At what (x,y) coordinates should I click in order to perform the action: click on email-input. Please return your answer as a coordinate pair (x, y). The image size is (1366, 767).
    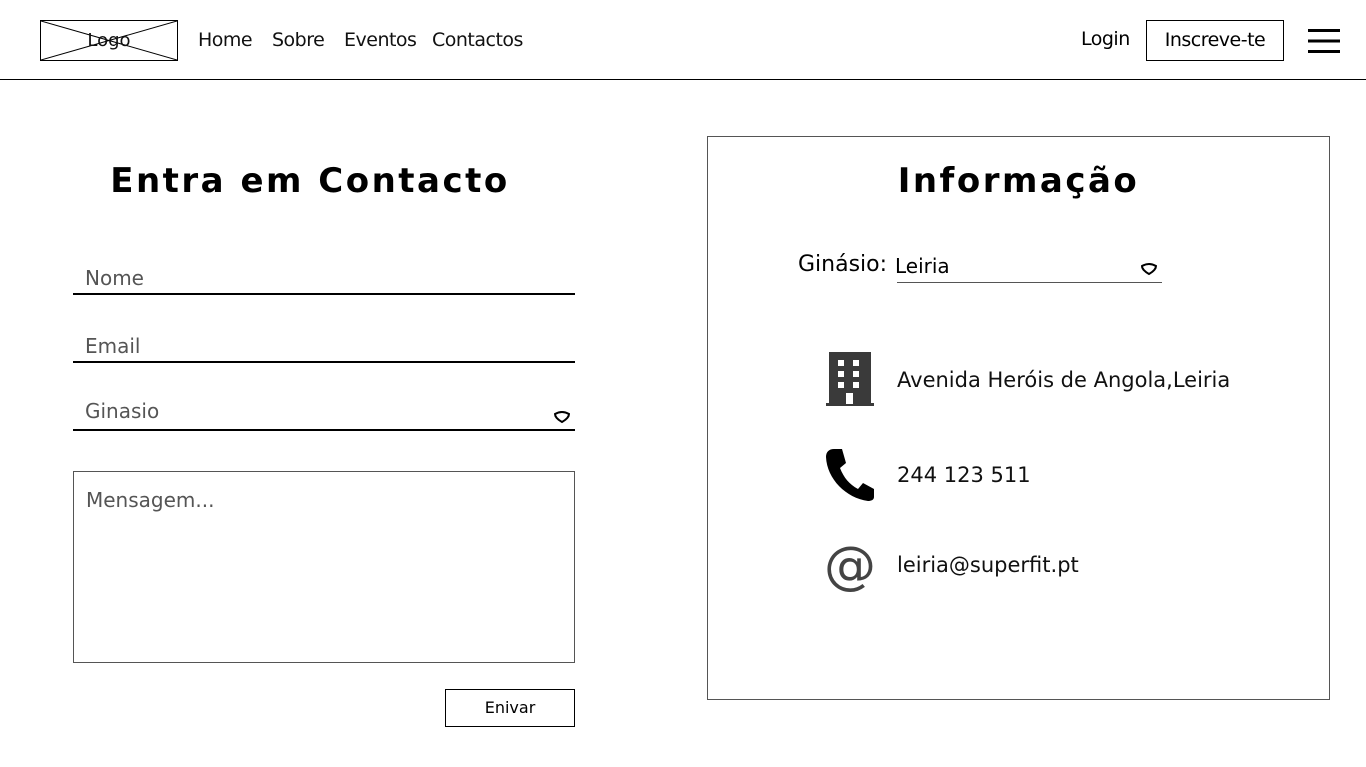
    Looking at the image, I should click on (324, 346).